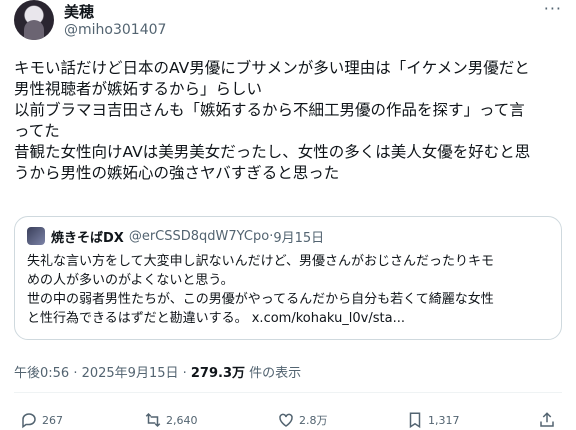 This screenshot has width=576, height=430. I want to click on user-handle: @miho301407, so click(115, 30).